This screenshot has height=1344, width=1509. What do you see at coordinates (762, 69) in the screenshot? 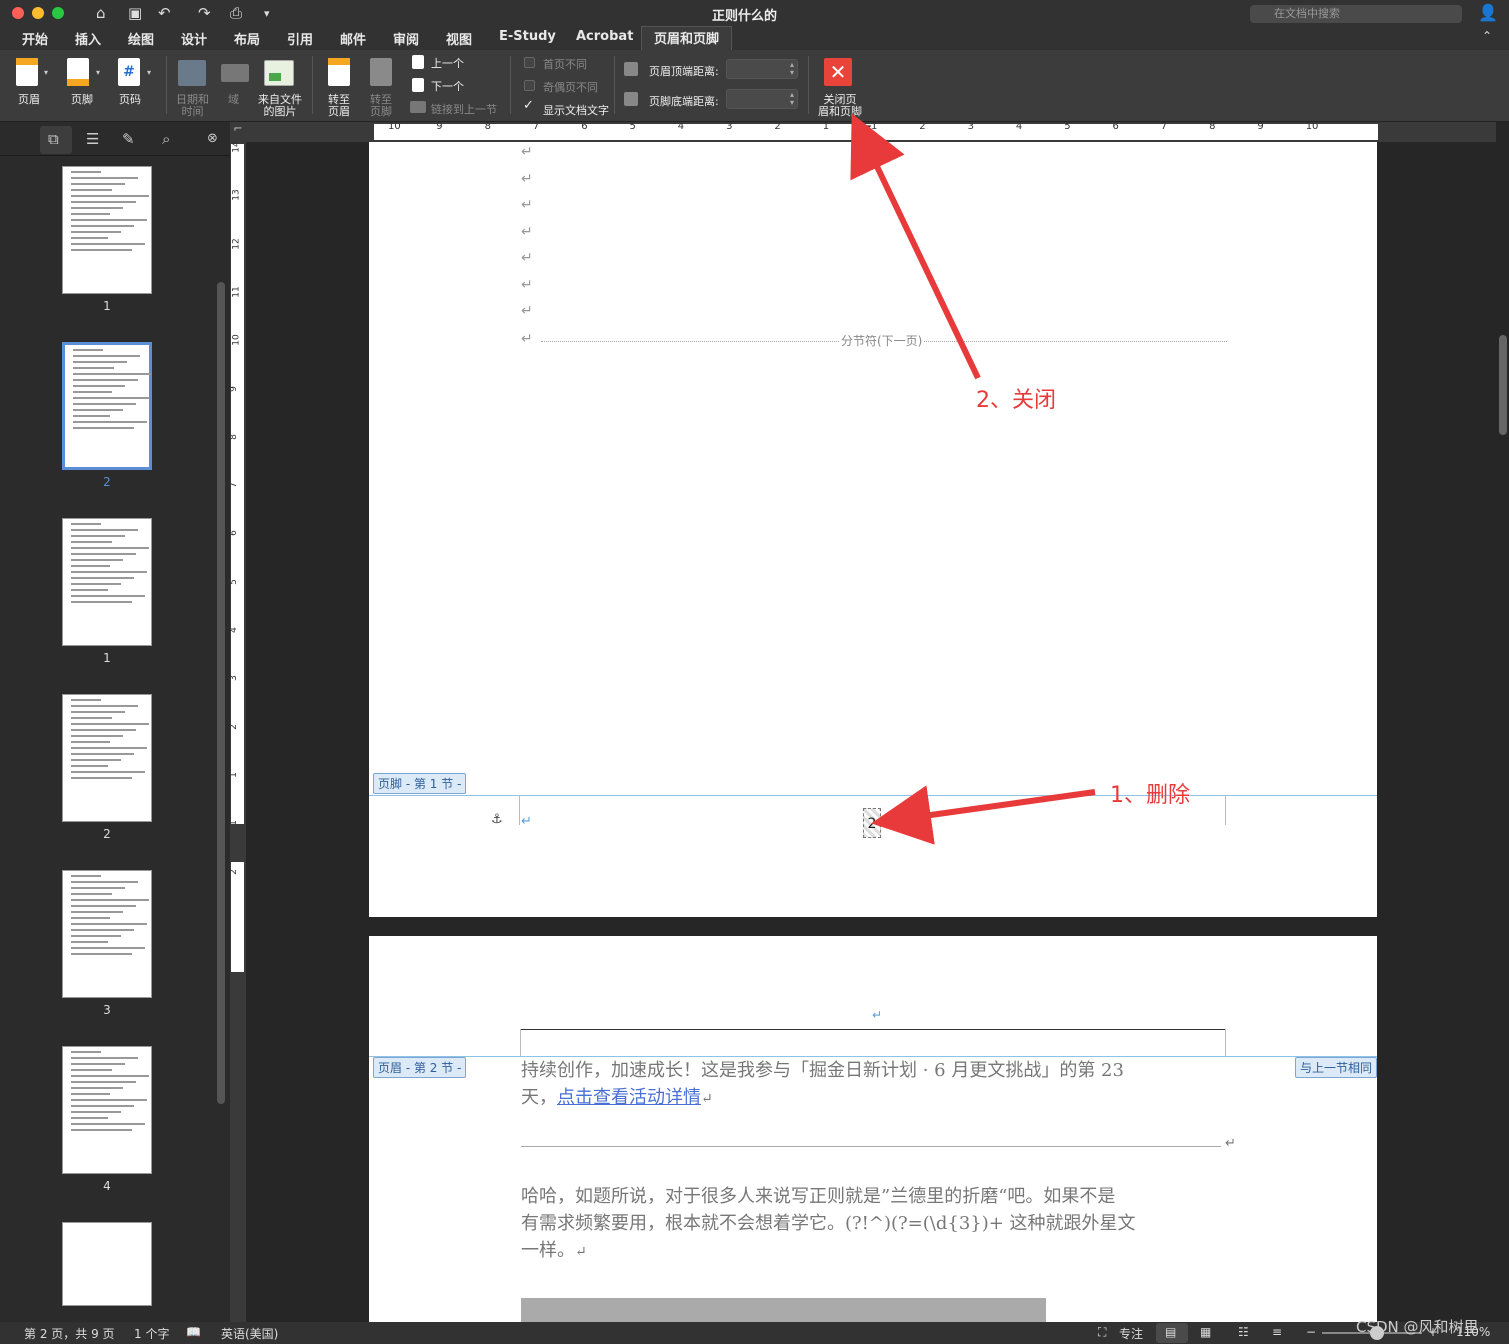
I see `header-from-top-input: ▴ ▾` at bounding box center [762, 69].